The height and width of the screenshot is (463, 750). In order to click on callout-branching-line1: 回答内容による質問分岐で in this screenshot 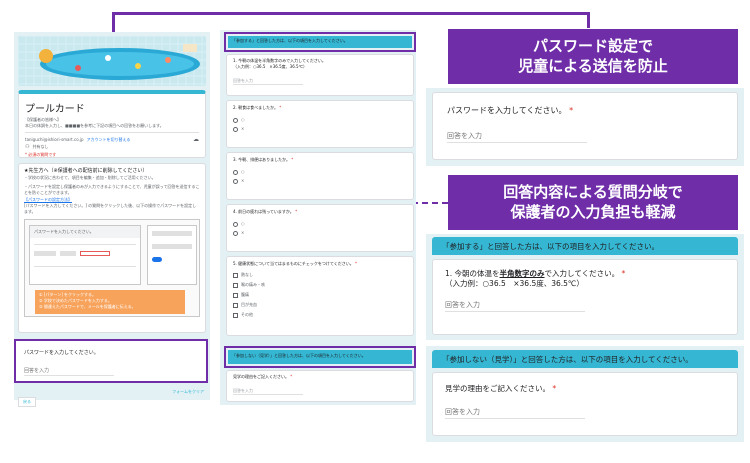, I will do `click(593, 192)`.